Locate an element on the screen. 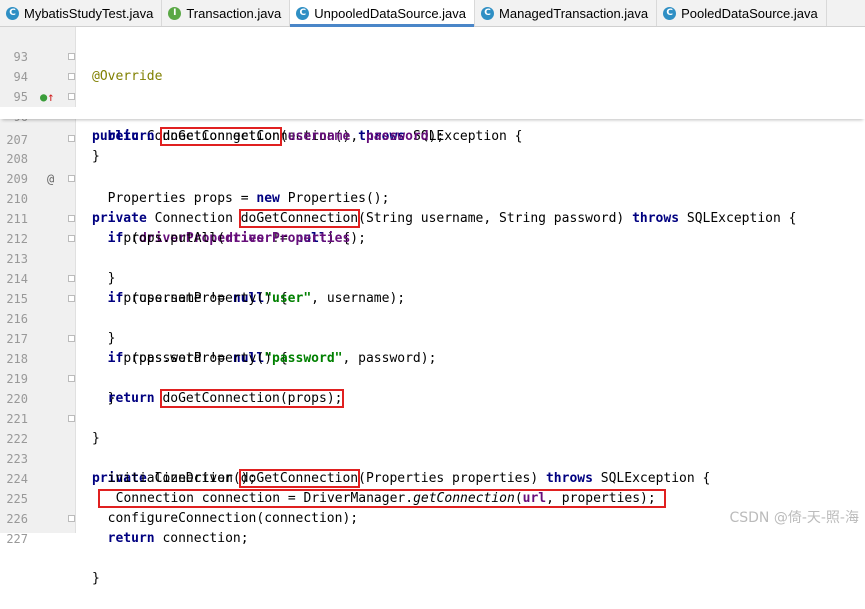 The image size is (865, 609). keyword: return is located at coordinates (131, 538).